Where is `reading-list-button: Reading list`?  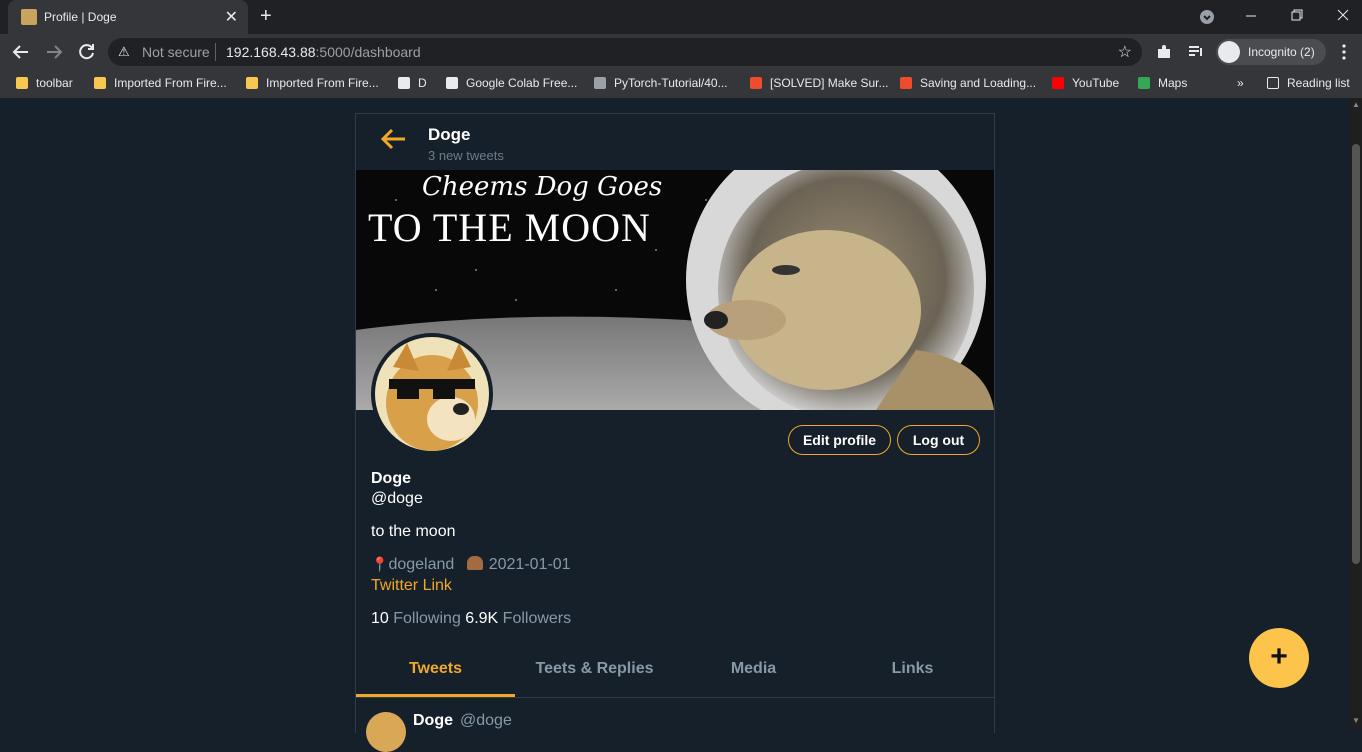 reading-list-button: Reading list is located at coordinates (1308, 83).